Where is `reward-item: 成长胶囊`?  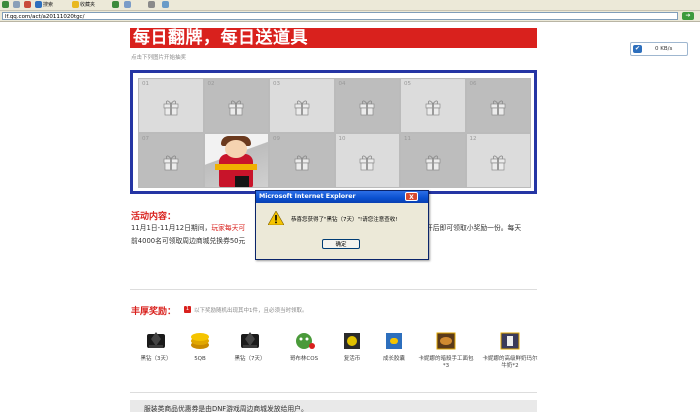
reward-item: 成长胶囊 is located at coordinates (394, 346).